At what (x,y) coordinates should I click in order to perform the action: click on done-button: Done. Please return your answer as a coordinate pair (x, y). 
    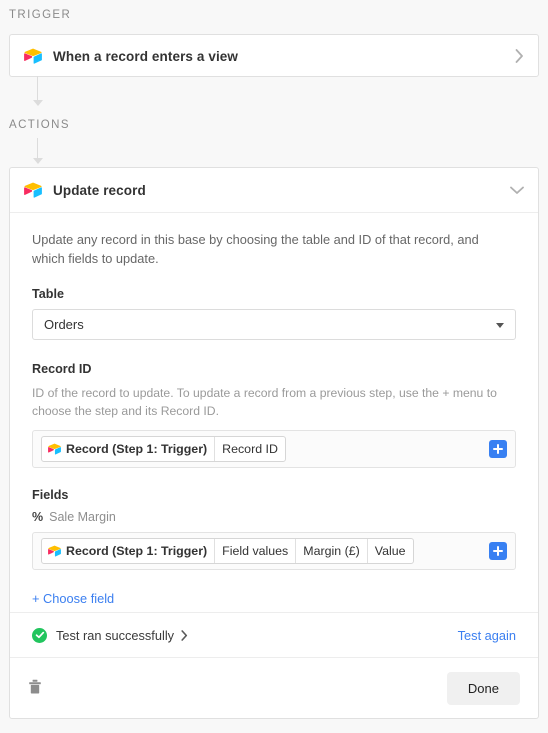
    Looking at the image, I should click on (483, 688).